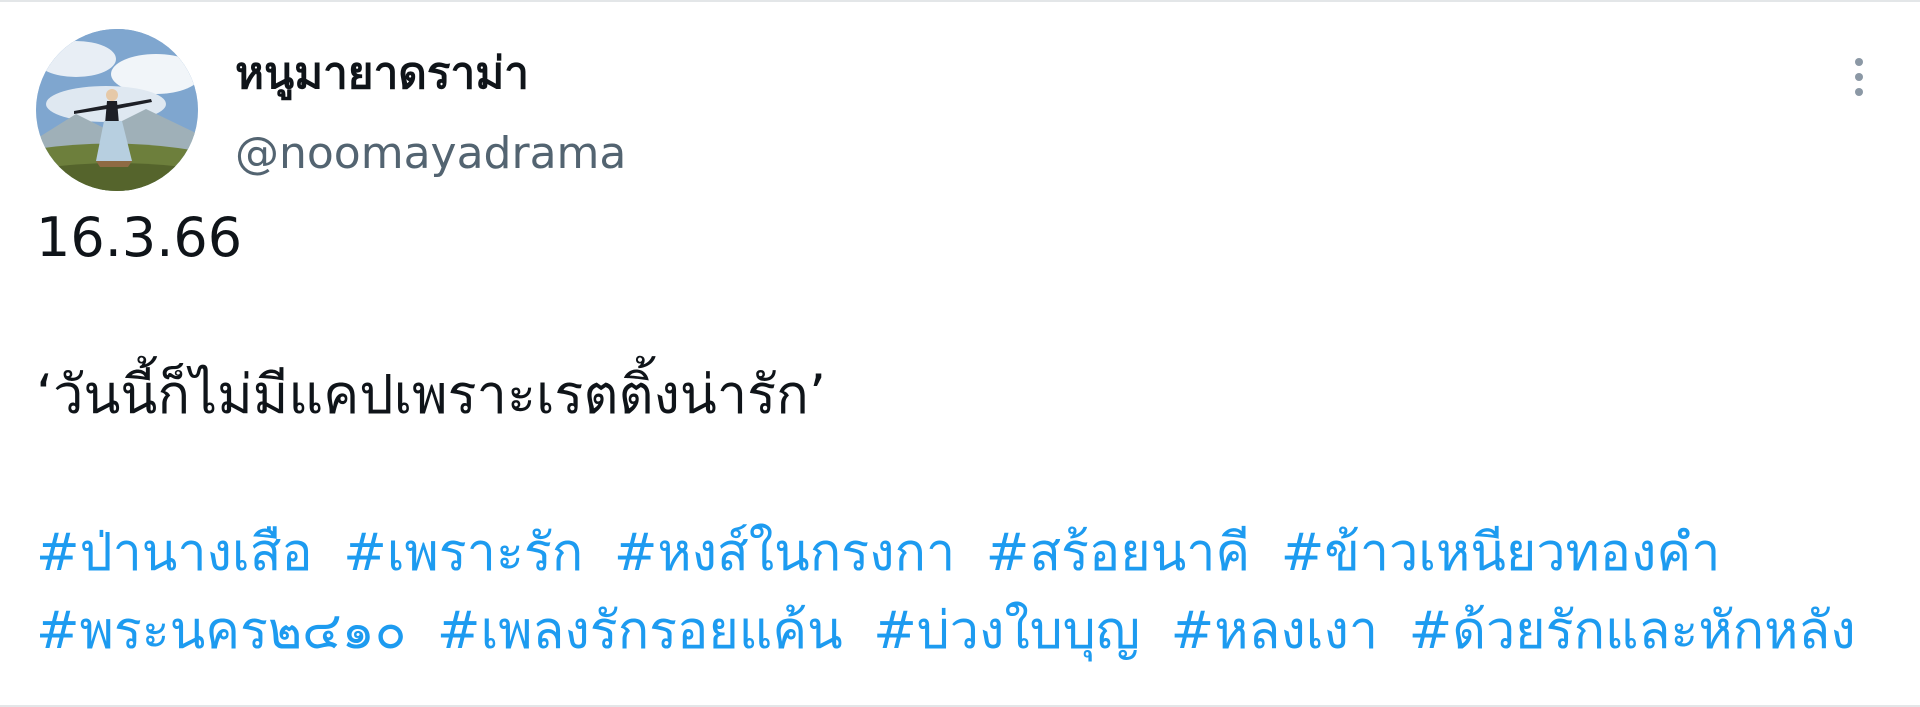 This screenshot has height=707, width=1920. I want to click on hashtag-link: #ด้วยรักและหักหลัง, so click(1632, 631).